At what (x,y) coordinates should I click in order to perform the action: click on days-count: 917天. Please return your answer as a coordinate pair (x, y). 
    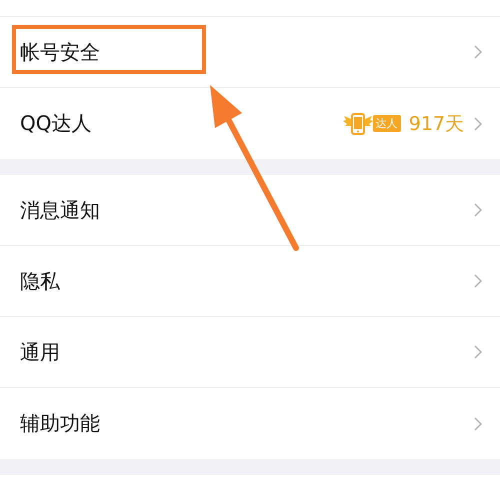
    Looking at the image, I should click on (436, 124).